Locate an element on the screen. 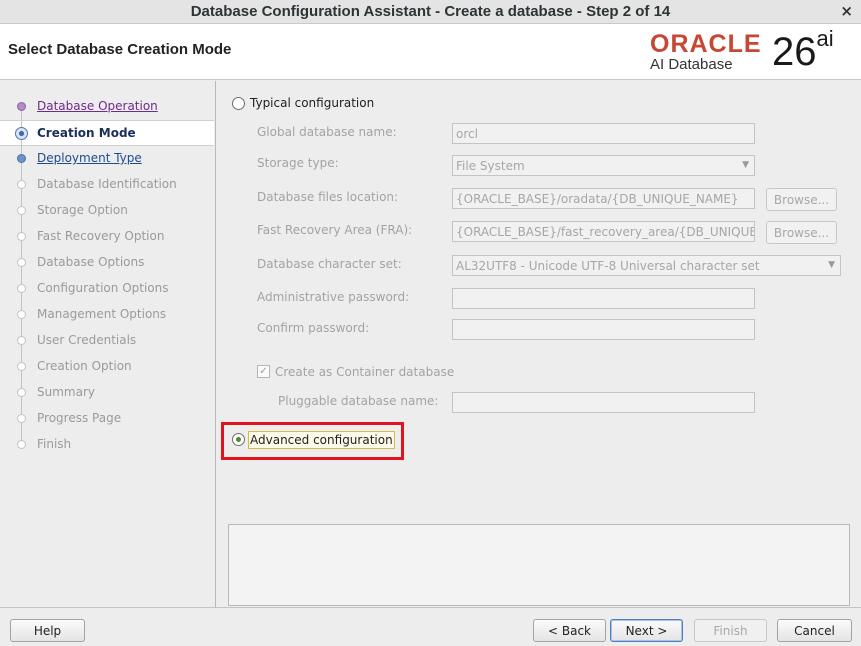 This screenshot has height=646, width=861. sidebar-step-label: Configuration Options is located at coordinates (103, 288).